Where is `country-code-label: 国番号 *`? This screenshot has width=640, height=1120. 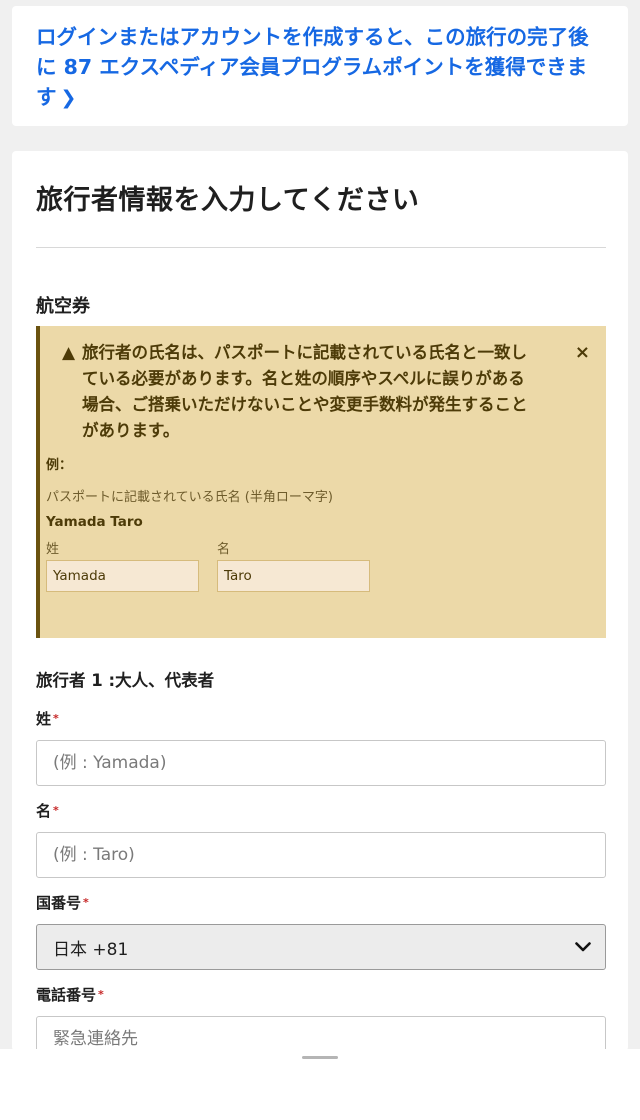
country-code-label: 国番号 * is located at coordinates (321, 903).